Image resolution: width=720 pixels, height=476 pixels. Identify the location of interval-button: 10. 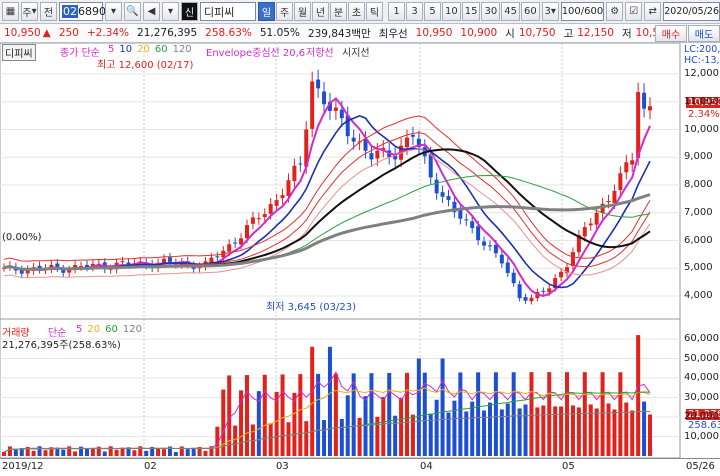
(451, 11).